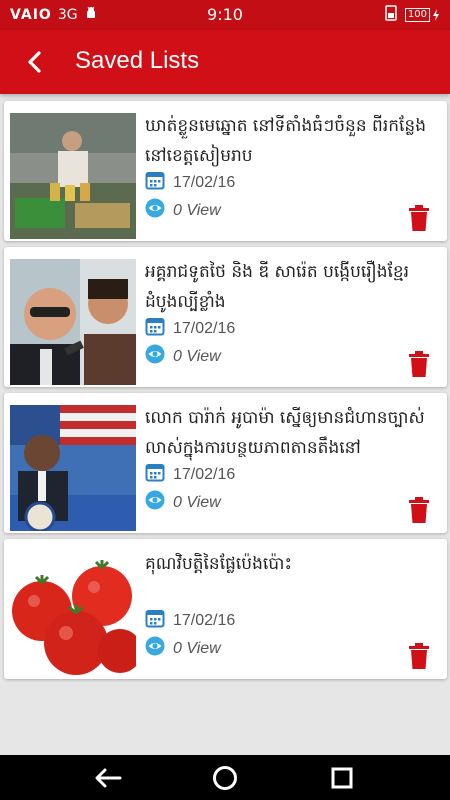 The height and width of the screenshot is (800, 450). What do you see at coordinates (391, 14) in the screenshot?
I see `sim-icon` at bounding box center [391, 14].